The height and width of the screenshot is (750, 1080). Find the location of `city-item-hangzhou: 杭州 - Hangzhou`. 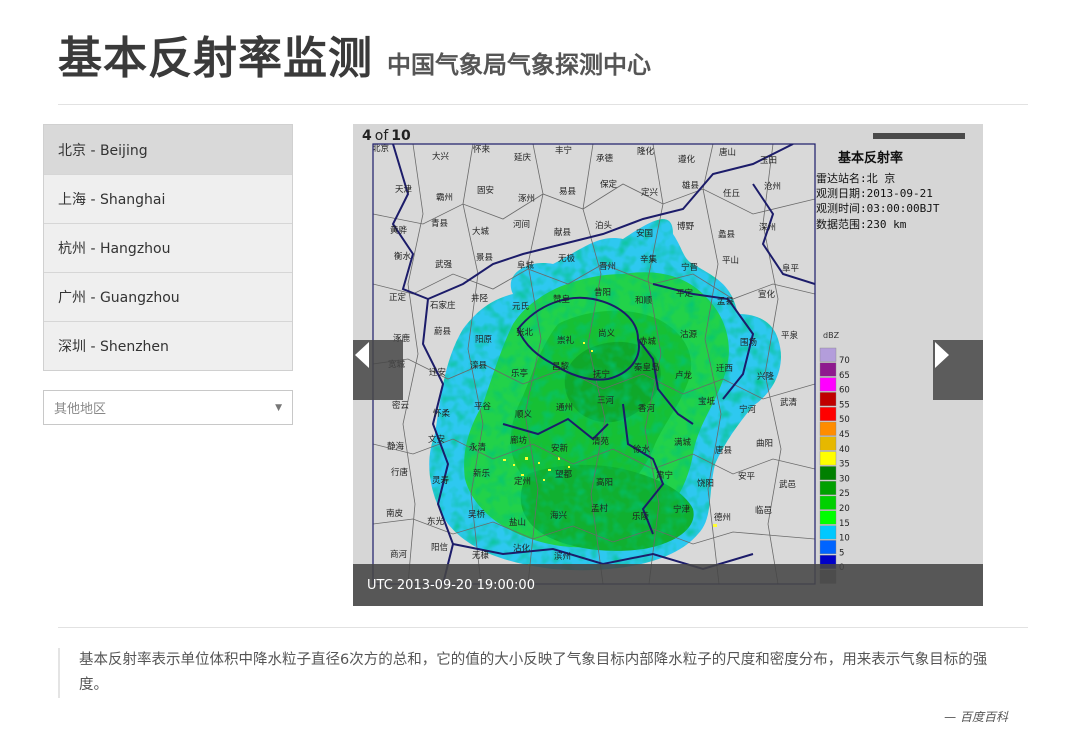

city-item-hangzhou: 杭州 - Hangzhou is located at coordinates (168, 247).